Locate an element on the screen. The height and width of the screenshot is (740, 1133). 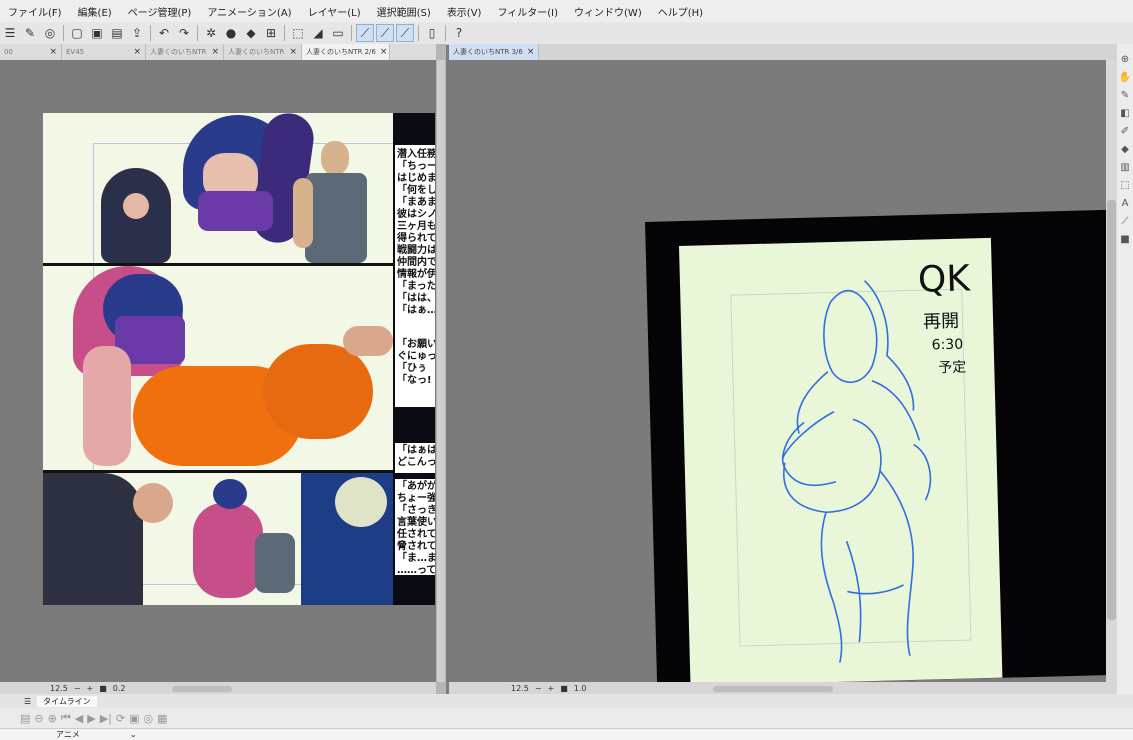
angle-value: 1.0 is located at coordinates (580, 688).